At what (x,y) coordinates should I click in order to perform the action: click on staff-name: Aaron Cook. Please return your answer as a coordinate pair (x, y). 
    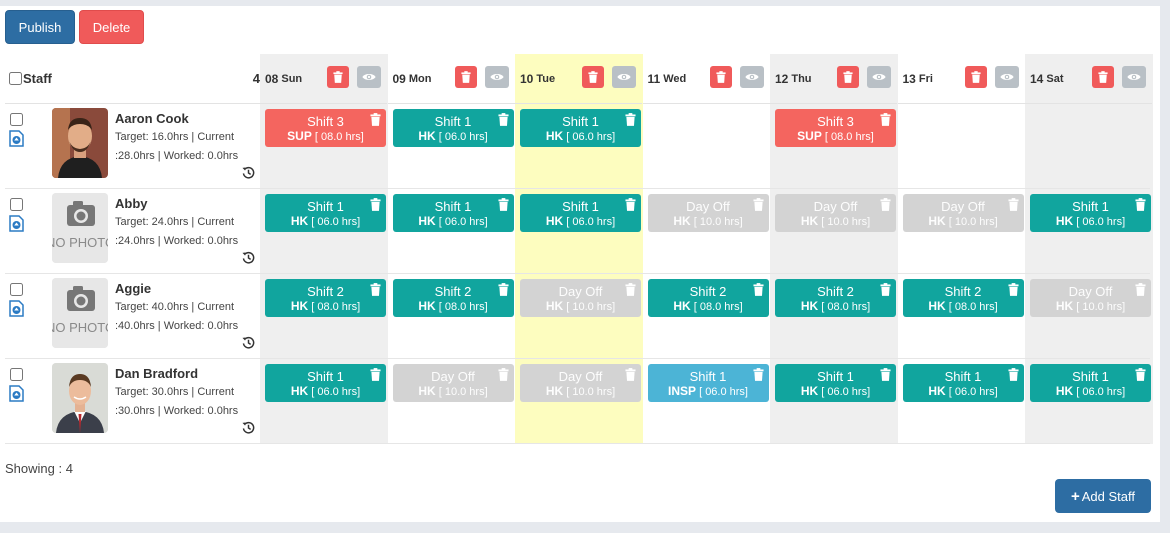
    Looking at the image, I should click on (152, 118).